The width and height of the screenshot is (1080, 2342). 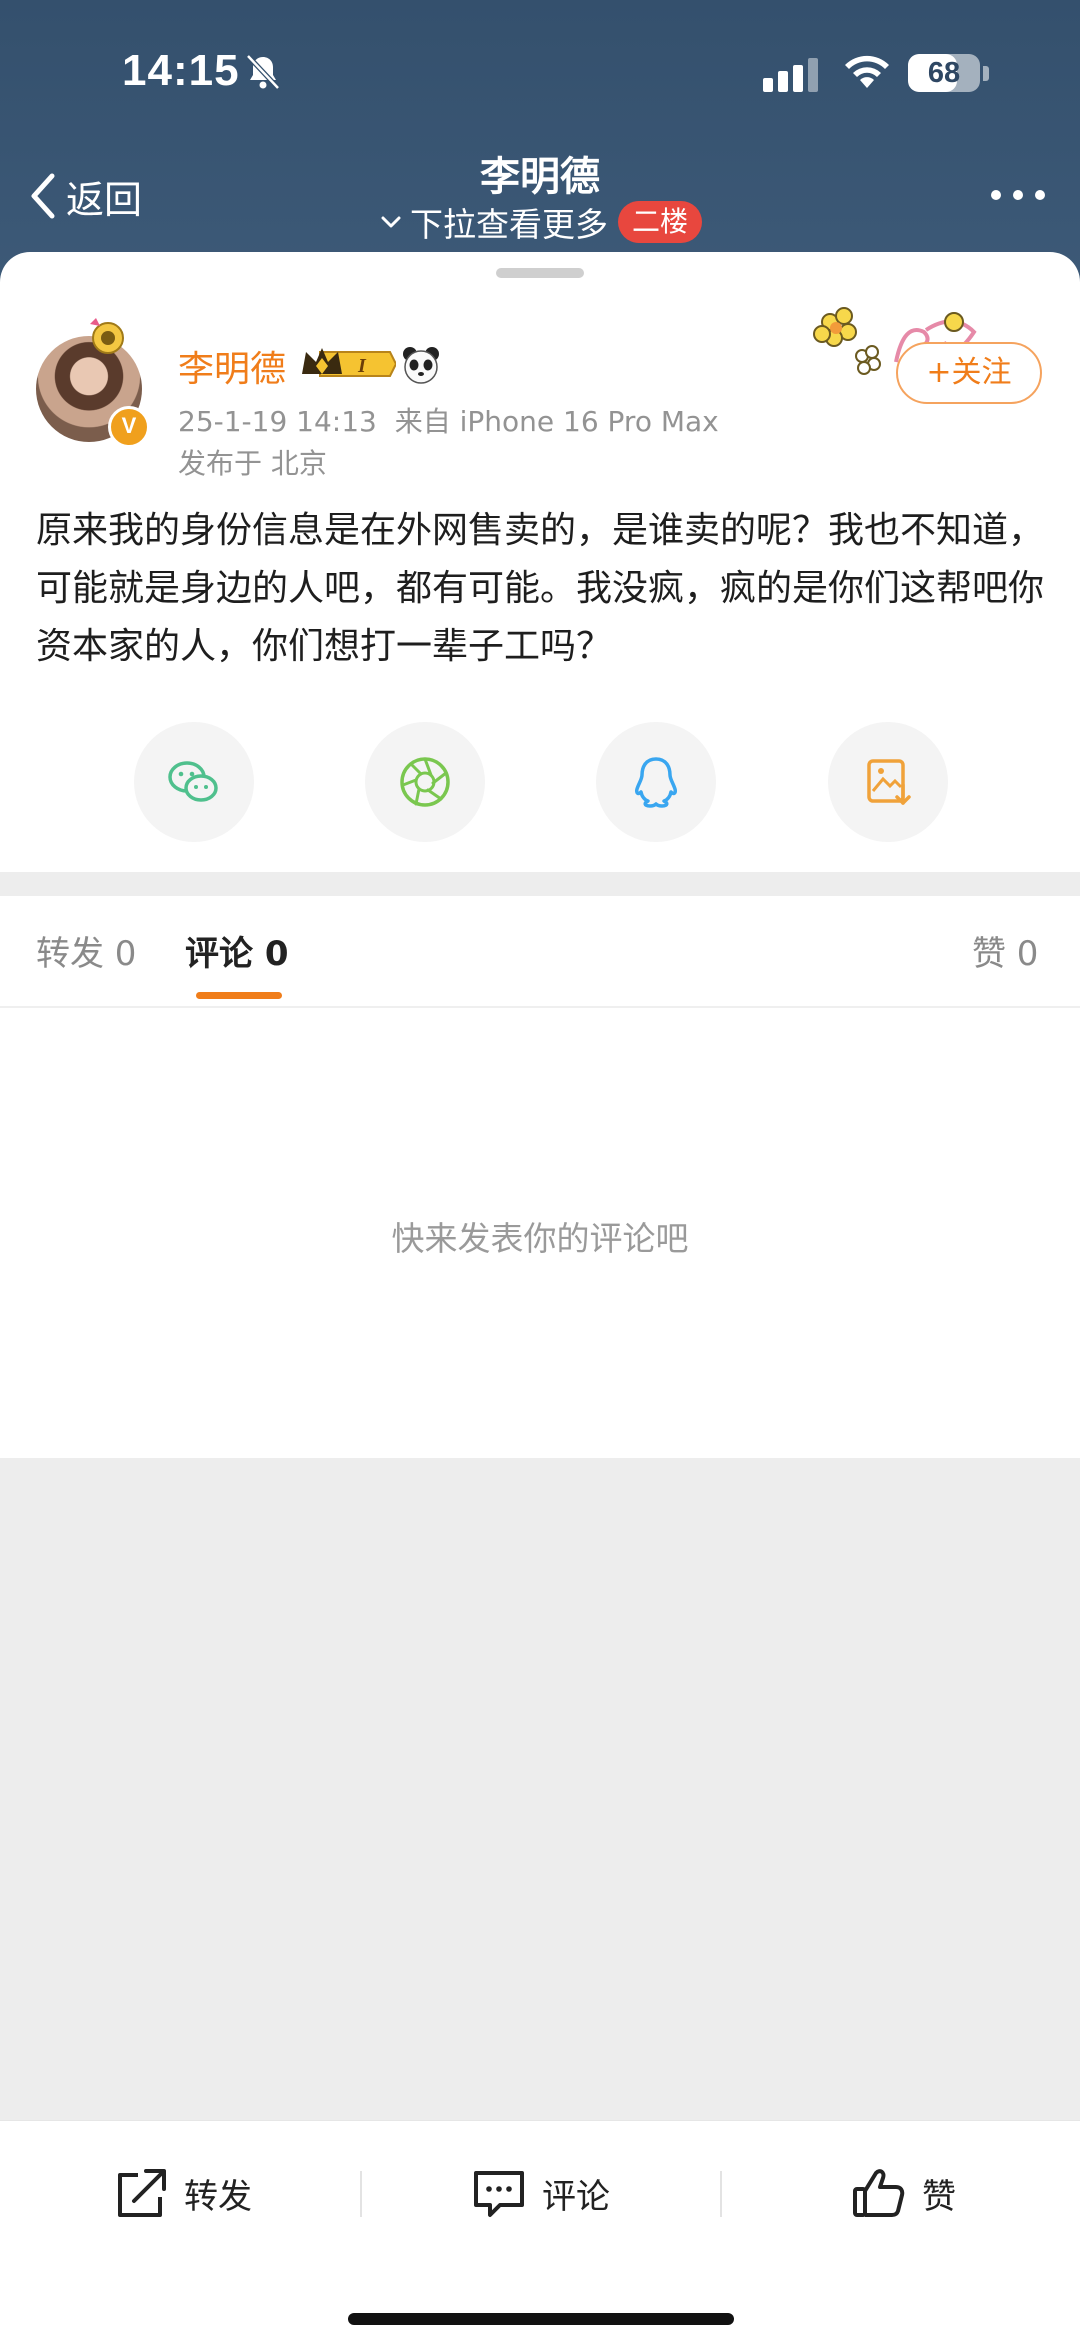 I want to click on cellular-signal-icon, so click(x=790, y=75).